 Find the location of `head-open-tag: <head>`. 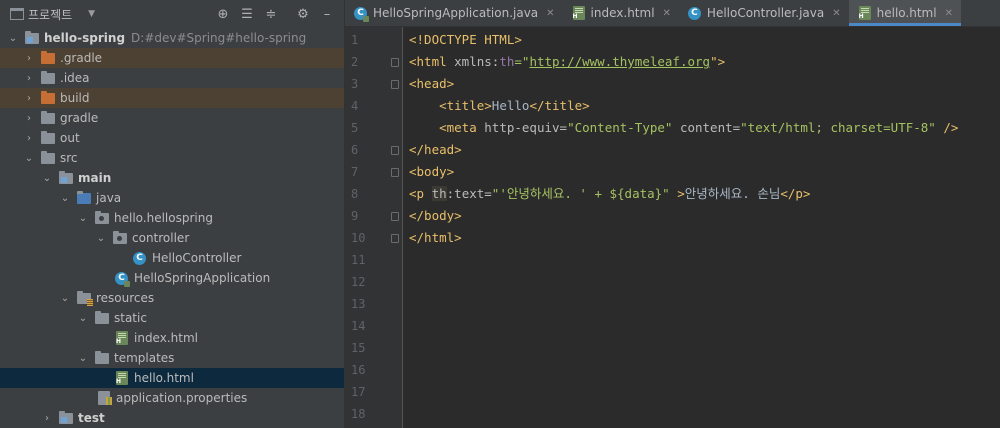

head-open-tag: <head> is located at coordinates (432, 83).